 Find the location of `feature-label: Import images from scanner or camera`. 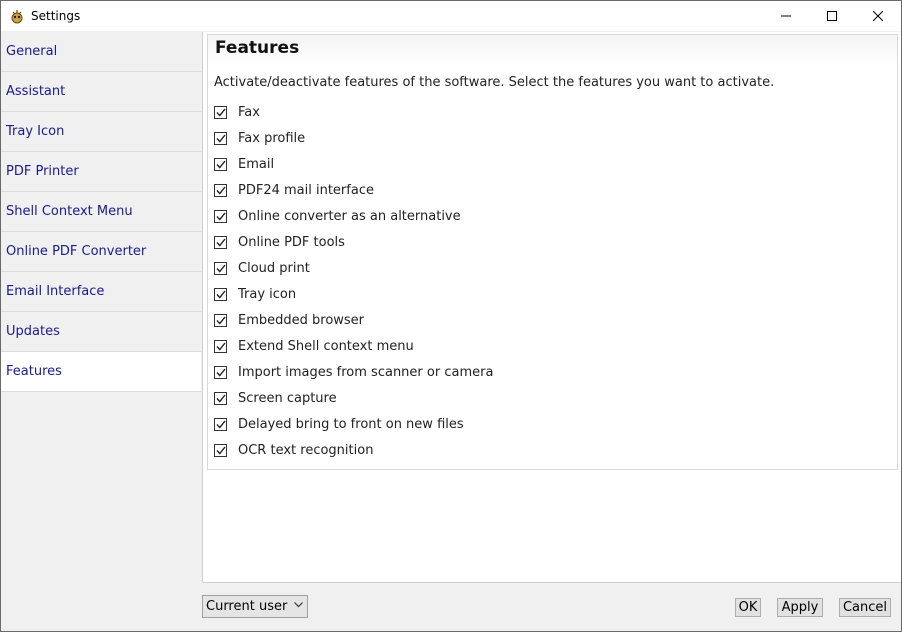

feature-label: Import images from scanner or camera is located at coordinates (366, 372).